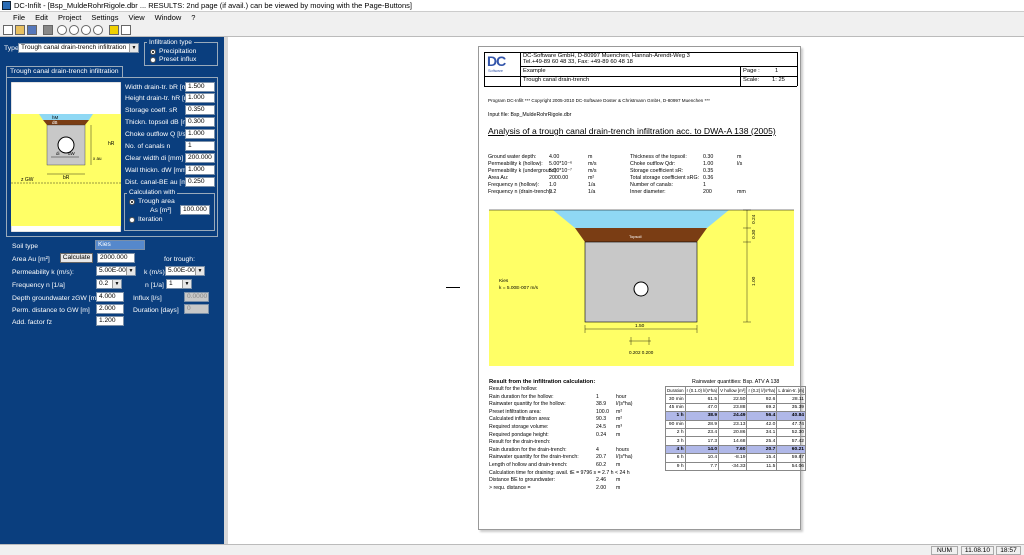  I want to click on frequency-label: Frequency n [1/a], so click(38, 285).